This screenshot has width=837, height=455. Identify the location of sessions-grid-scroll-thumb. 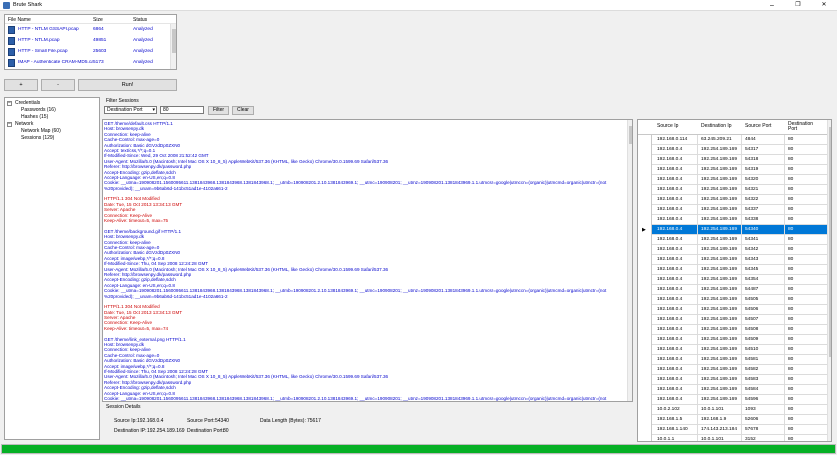
(830, 242).